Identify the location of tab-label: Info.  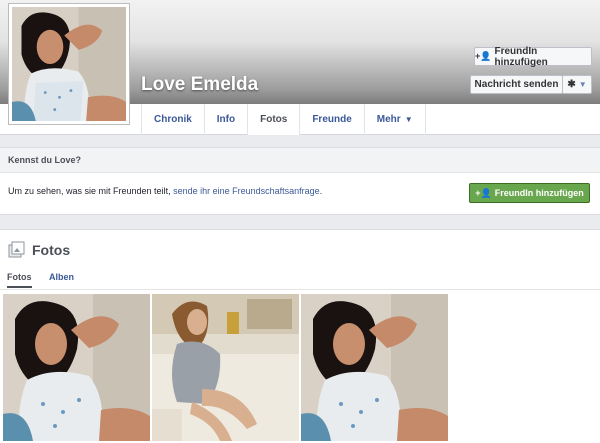
(226, 119).